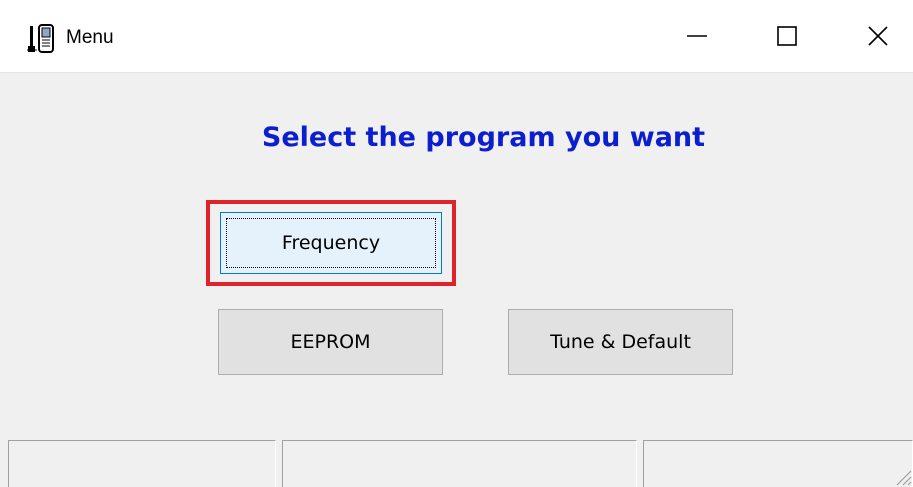 This screenshot has width=913, height=487. I want to click on frequency-button: Frequency, so click(331, 243).